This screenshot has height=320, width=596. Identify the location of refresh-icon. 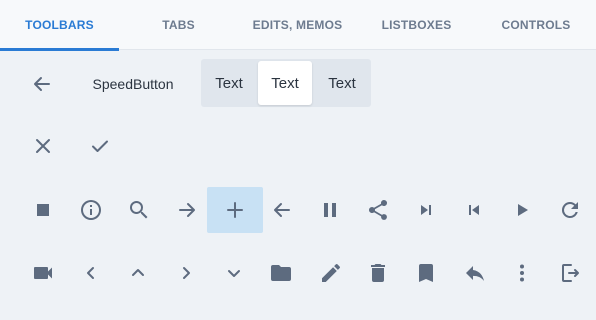
(569, 209).